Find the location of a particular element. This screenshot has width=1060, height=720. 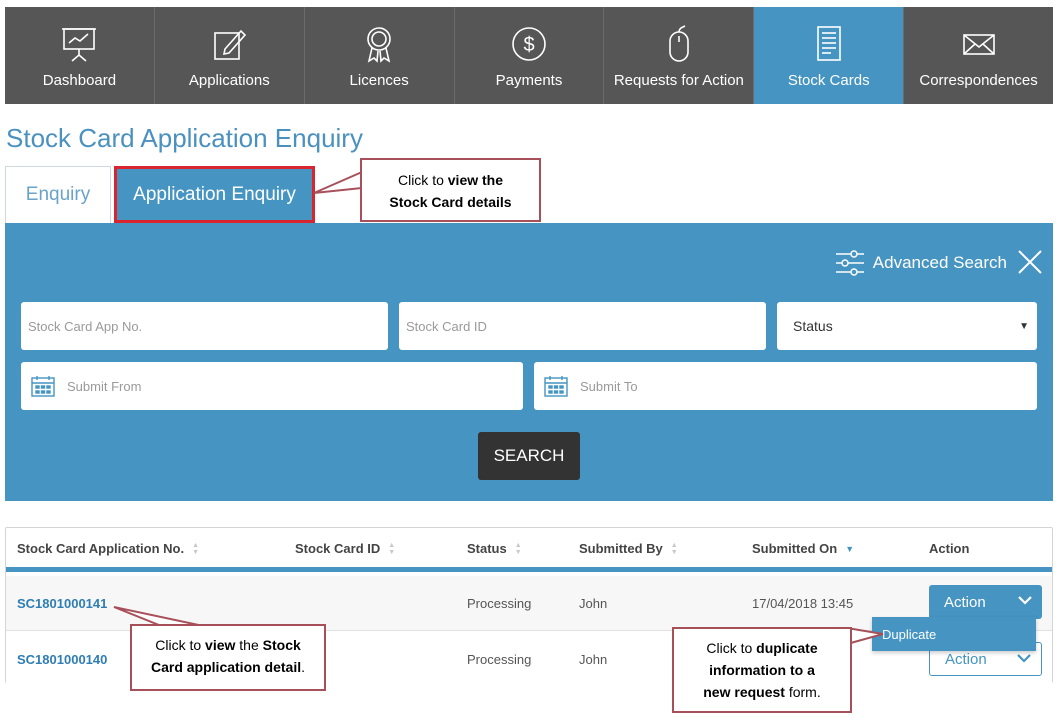

app-no-input is located at coordinates (208, 326).